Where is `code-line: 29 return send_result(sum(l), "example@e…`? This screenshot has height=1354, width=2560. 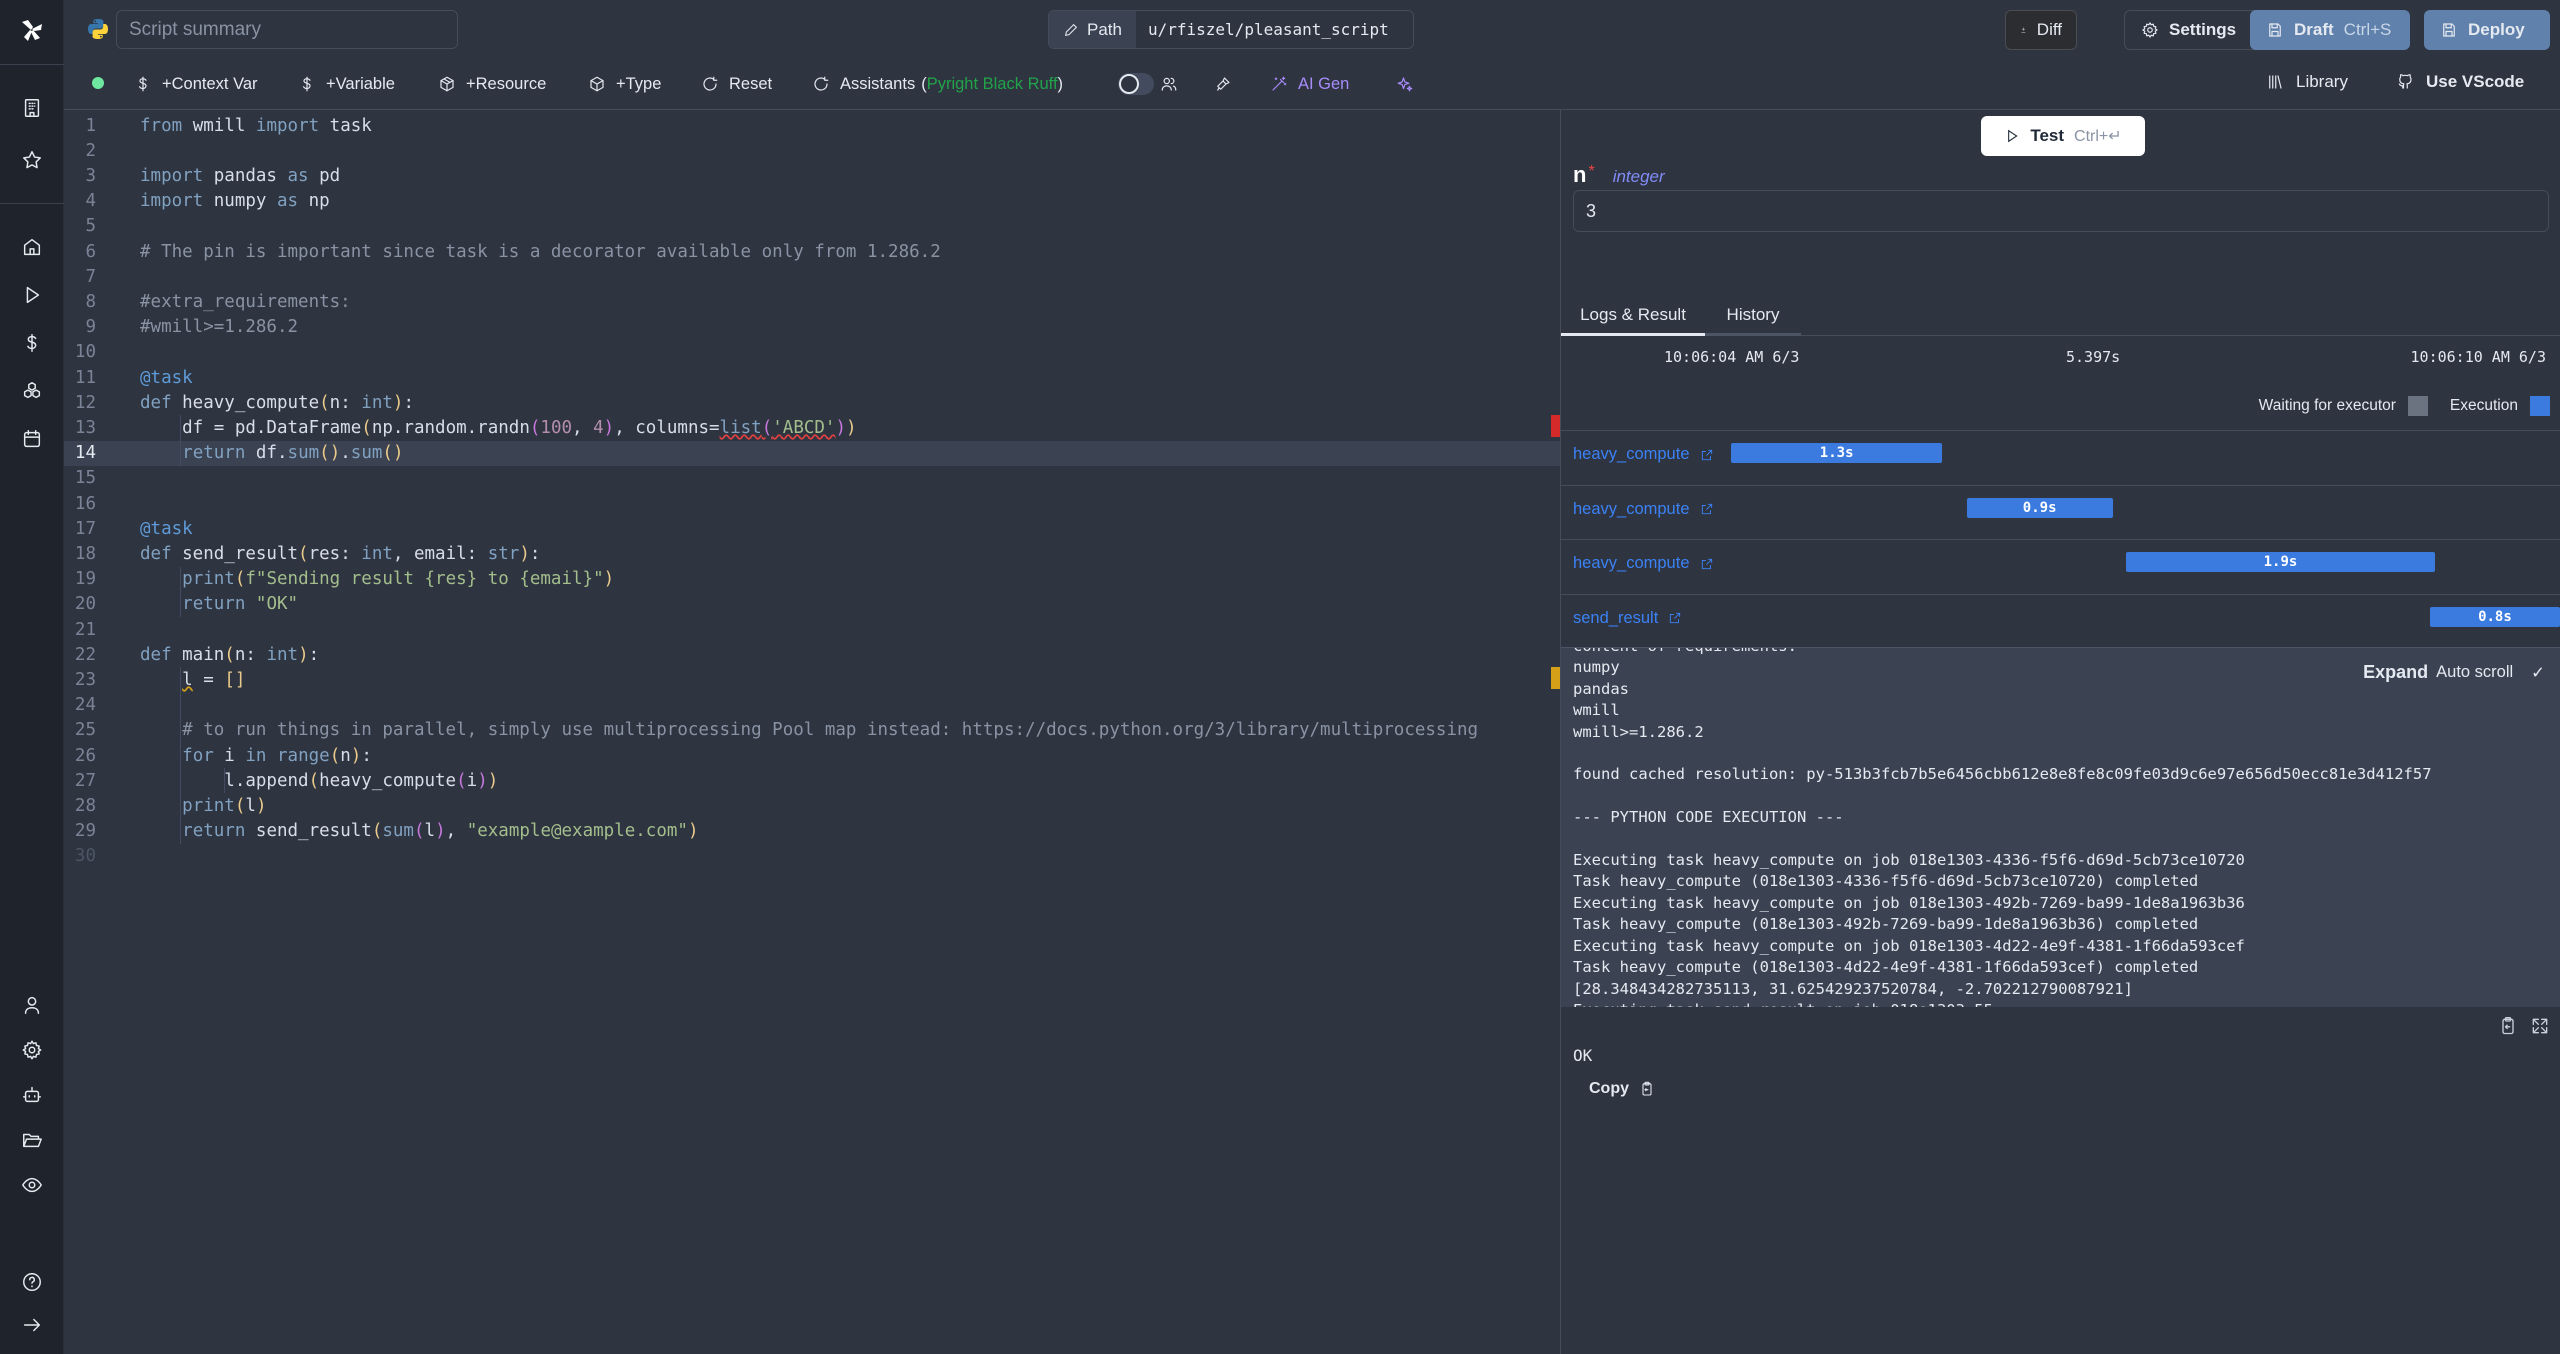 code-line: 29 return send_result(sum(l), "example@e… is located at coordinates (812, 831).